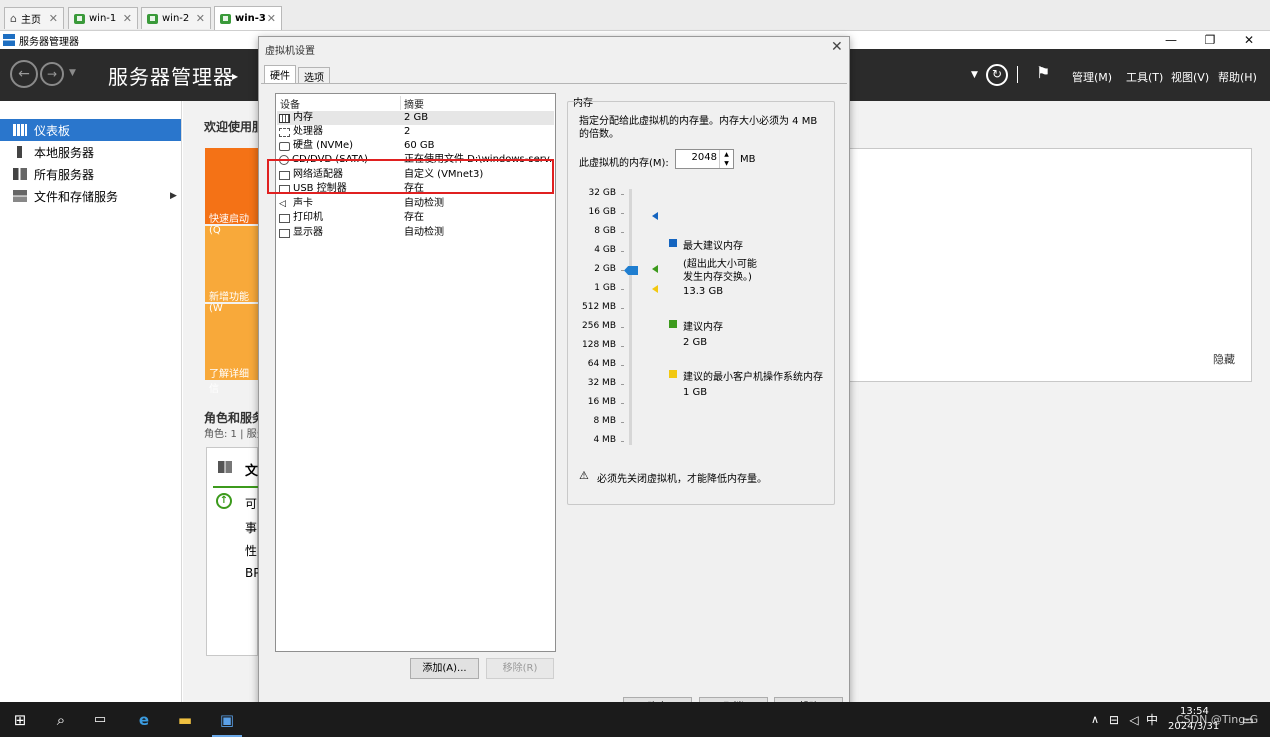 The image size is (1270, 737). I want to click on tab-win-3: win-3 ✕, so click(248, 18).